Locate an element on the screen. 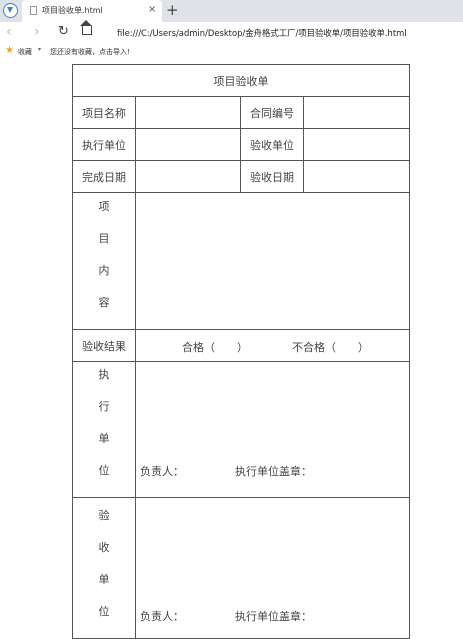 This screenshot has height=639, width=463. exec-unit-value is located at coordinates (188, 144).